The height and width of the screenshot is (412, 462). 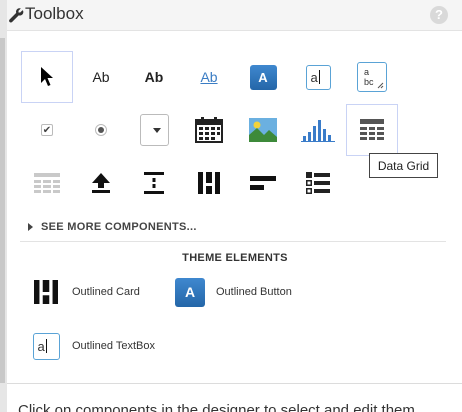 What do you see at coordinates (235, 258) in the screenshot?
I see `theme-elements-title: THEME ELEMENTS` at bounding box center [235, 258].